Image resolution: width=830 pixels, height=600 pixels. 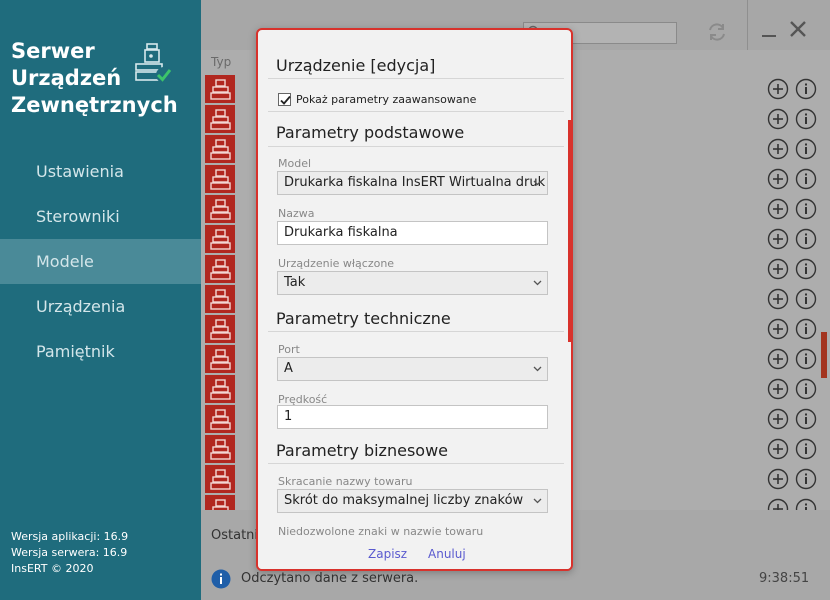 I want to click on name-label: Nazwa, so click(x=296, y=213).